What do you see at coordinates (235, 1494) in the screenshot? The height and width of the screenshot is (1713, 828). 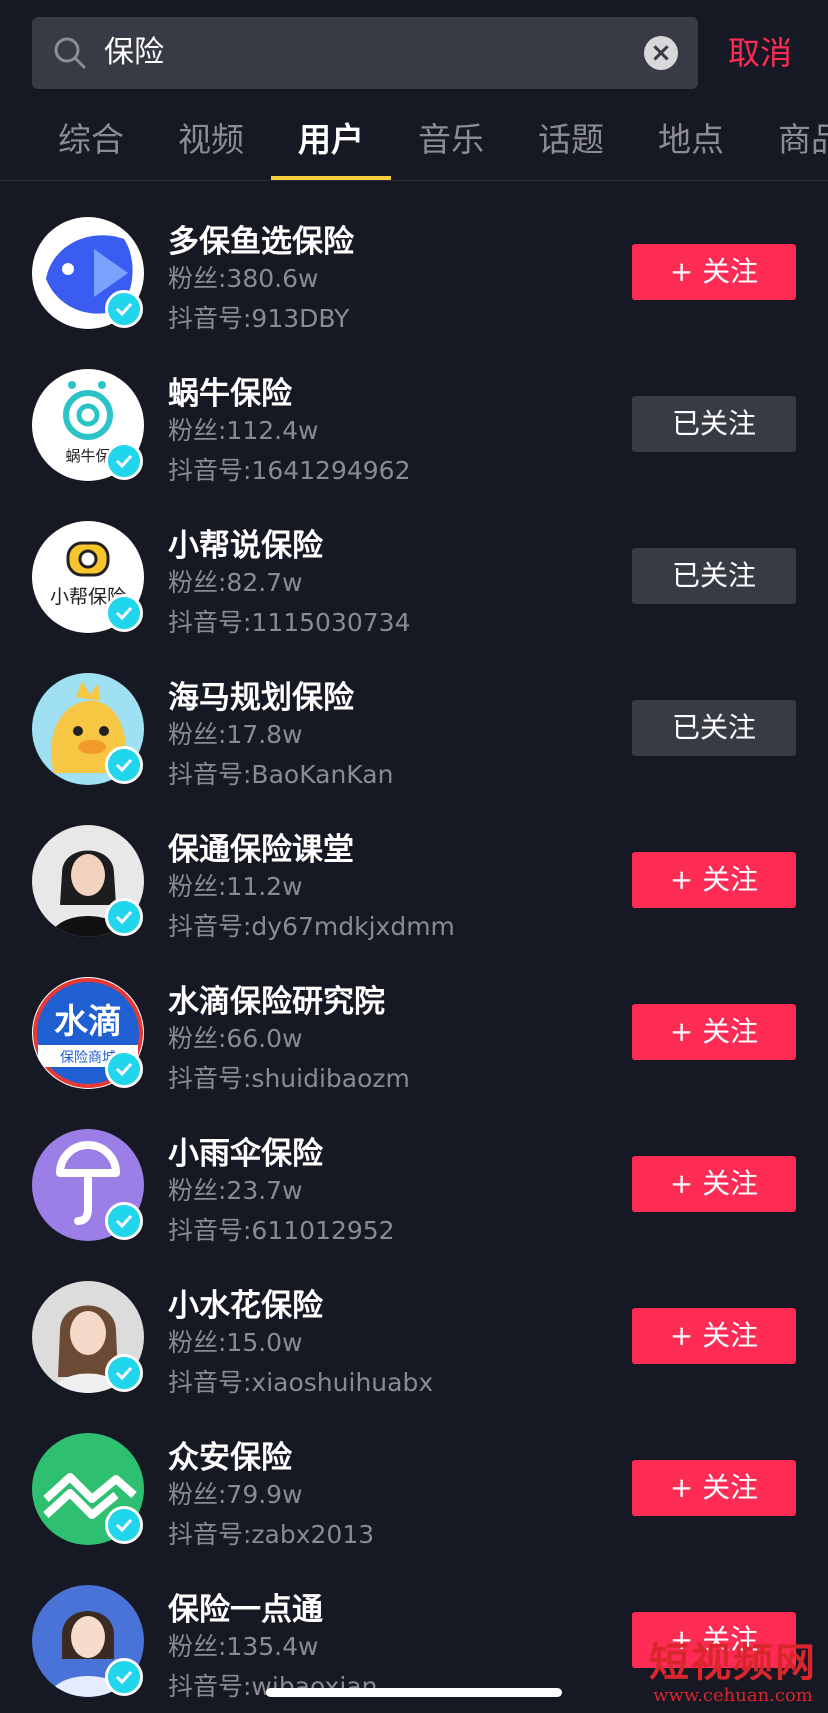 I see `fans-count: 粉丝:79.9w` at bounding box center [235, 1494].